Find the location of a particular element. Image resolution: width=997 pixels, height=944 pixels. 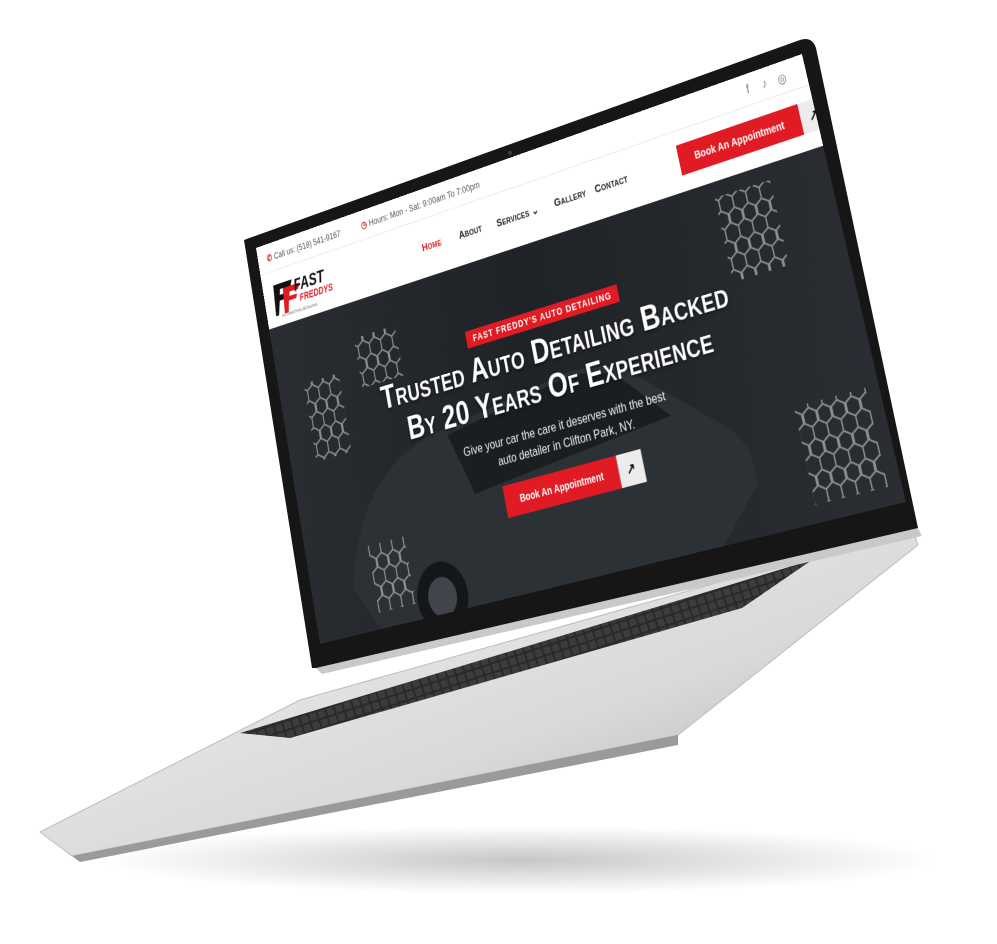

clock-icon: ◷ is located at coordinates (364, 224).